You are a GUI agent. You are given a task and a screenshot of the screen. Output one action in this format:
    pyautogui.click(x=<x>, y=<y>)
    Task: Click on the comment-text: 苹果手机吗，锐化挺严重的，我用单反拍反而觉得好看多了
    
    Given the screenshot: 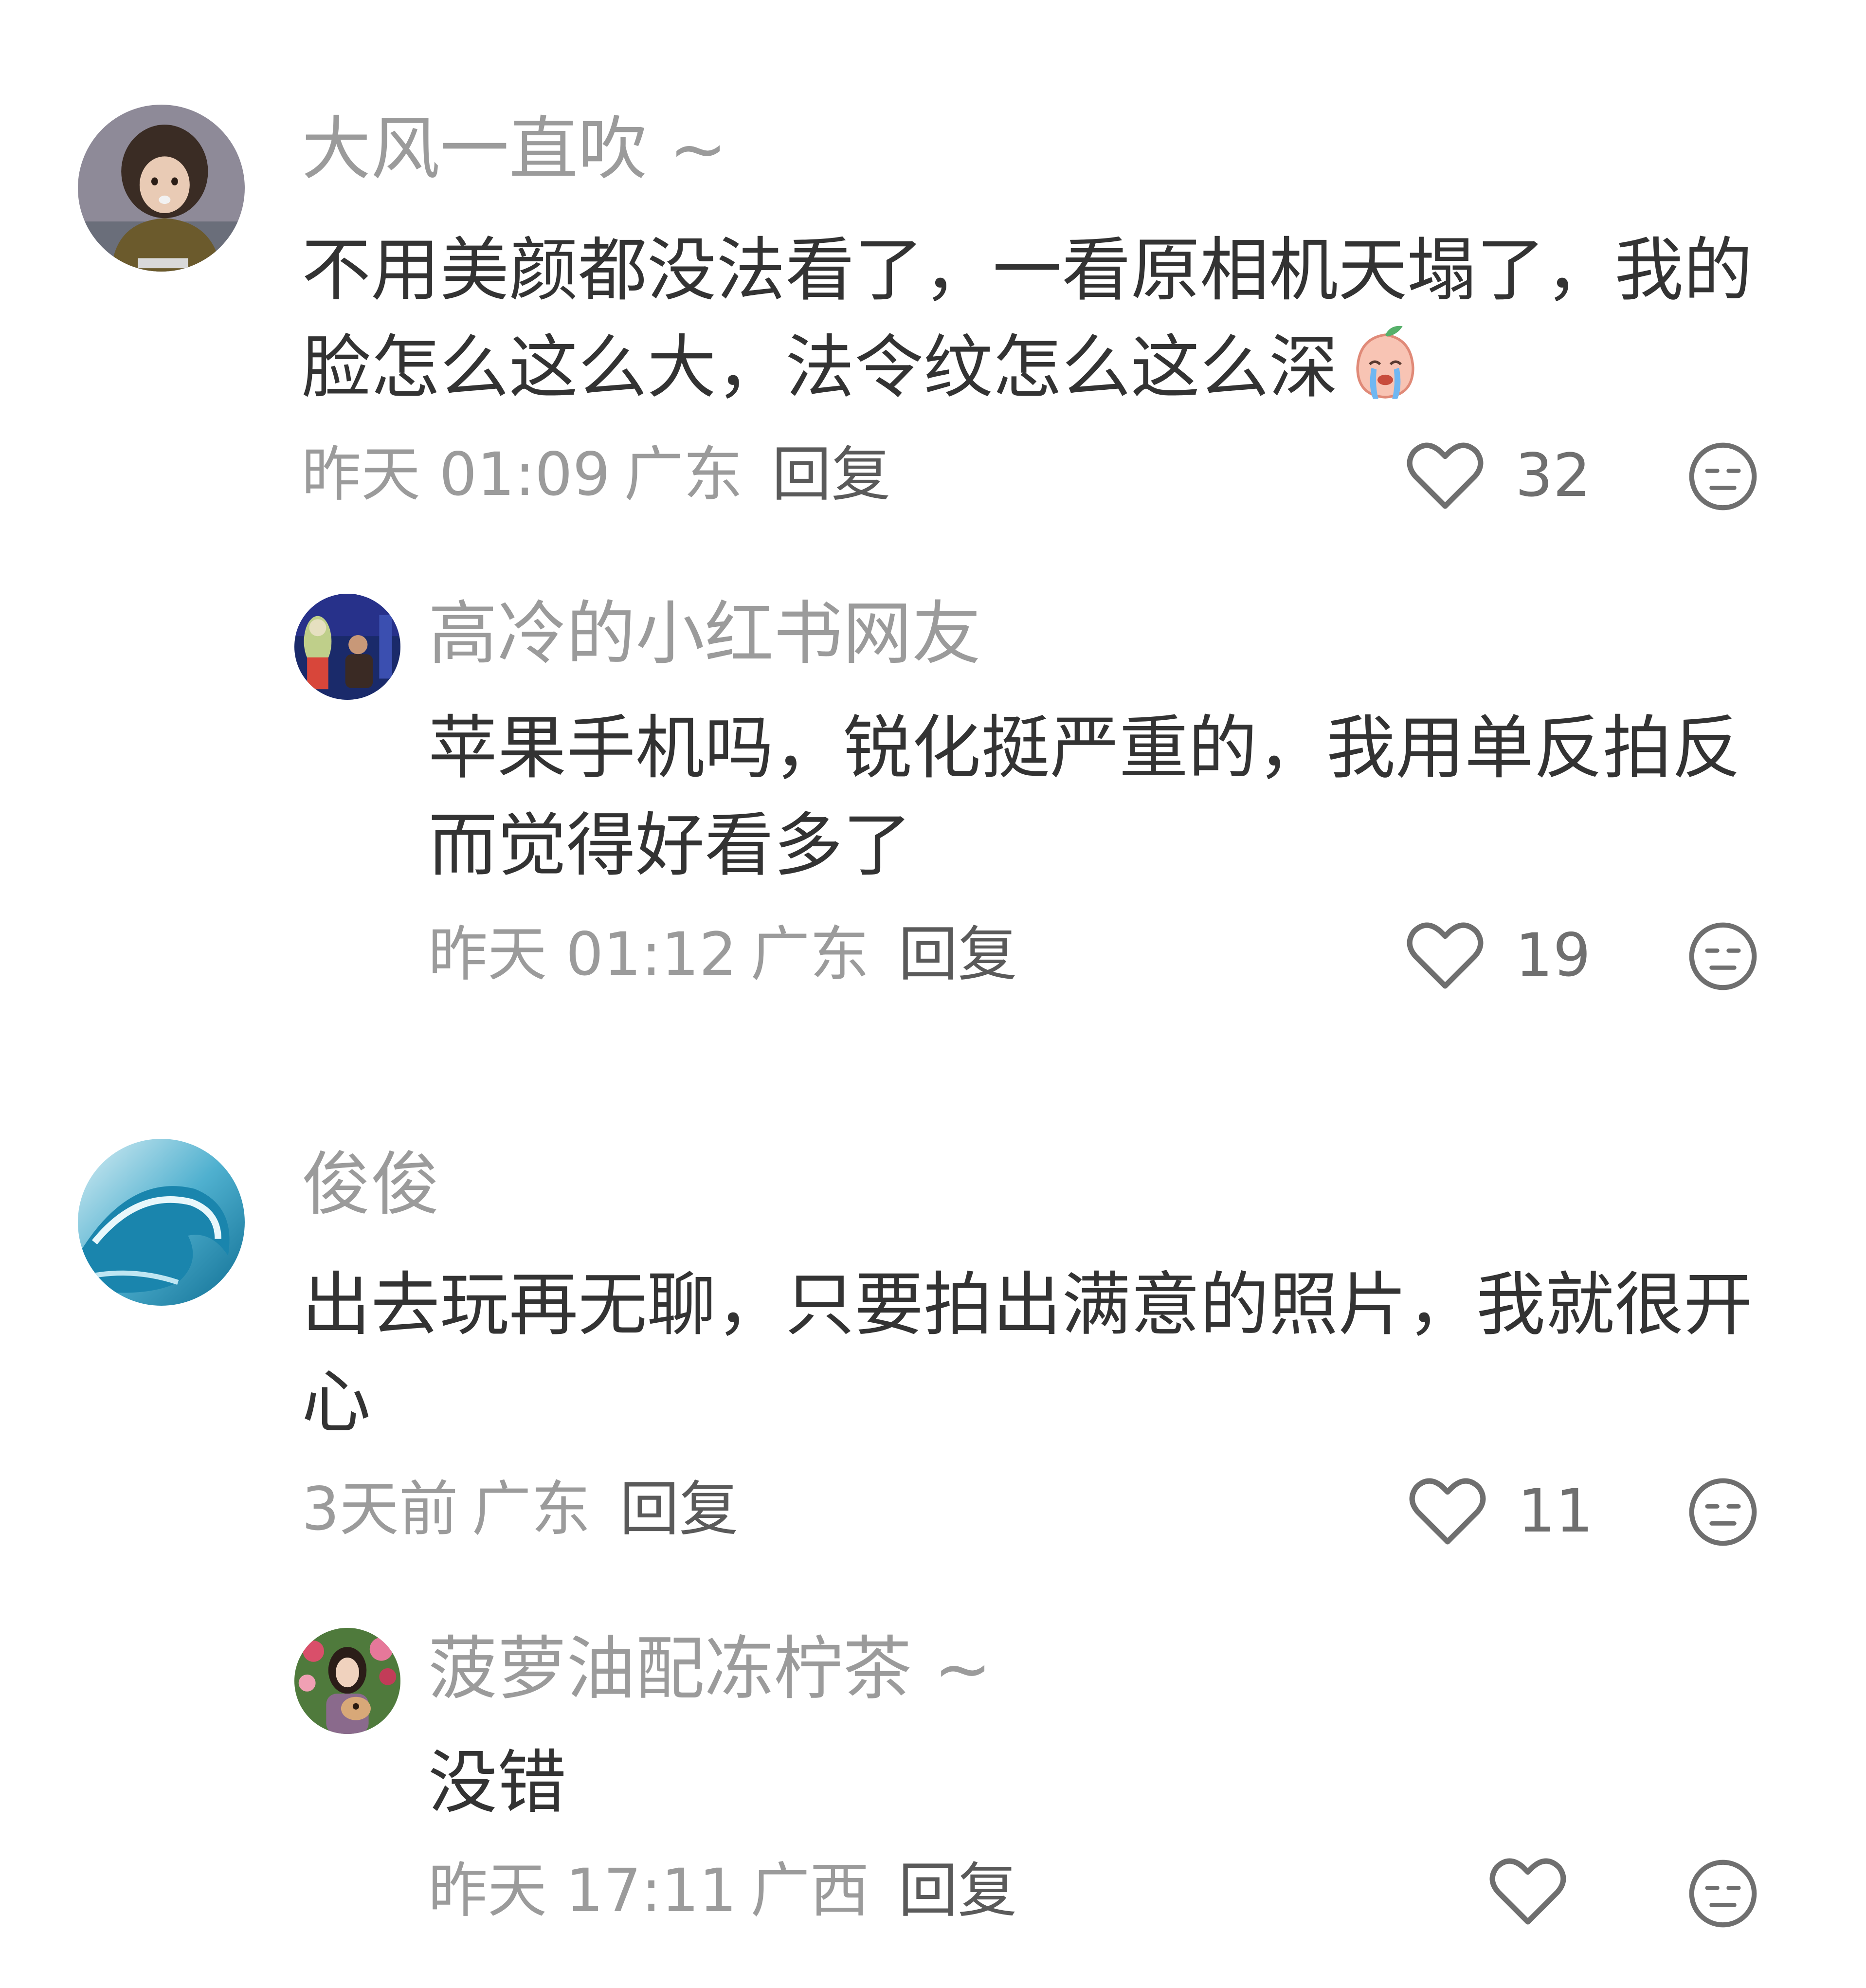 What is the action you would take?
    pyautogui.click(x=1090, y=797)
    